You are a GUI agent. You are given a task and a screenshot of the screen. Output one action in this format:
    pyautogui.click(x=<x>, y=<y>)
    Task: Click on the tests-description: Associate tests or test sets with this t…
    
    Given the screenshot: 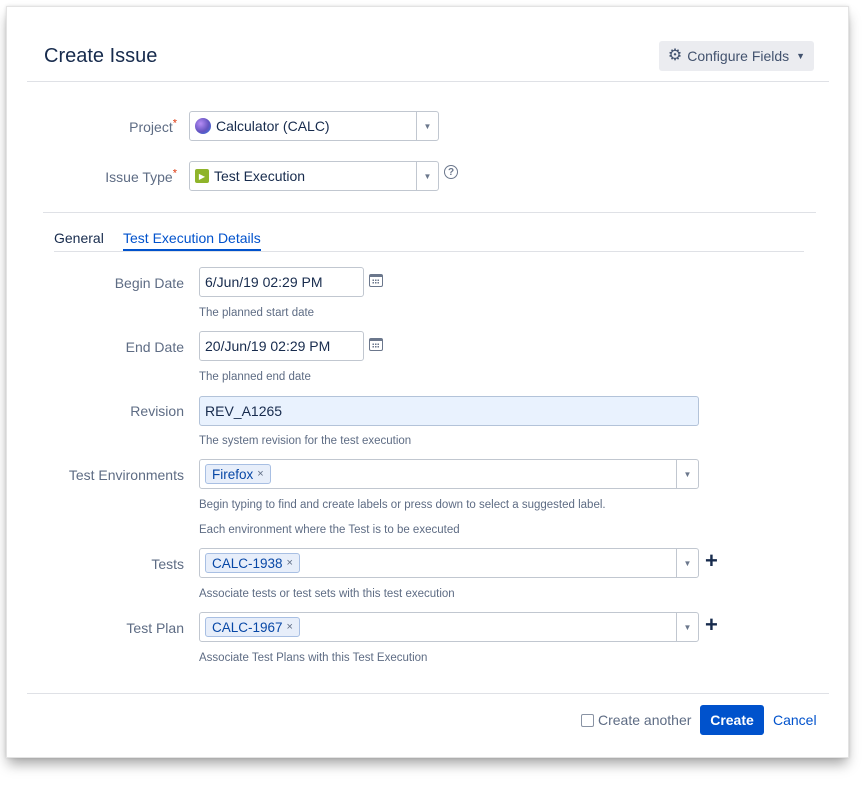 What is the action you would take?
    pyautogui.click(x=327, y=594)
    